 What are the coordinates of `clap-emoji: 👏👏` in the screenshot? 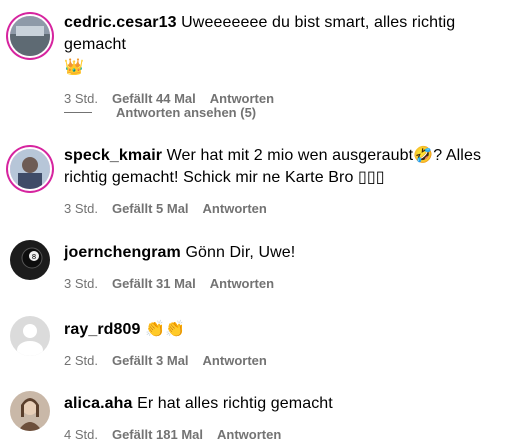 It's located at (165, 328).